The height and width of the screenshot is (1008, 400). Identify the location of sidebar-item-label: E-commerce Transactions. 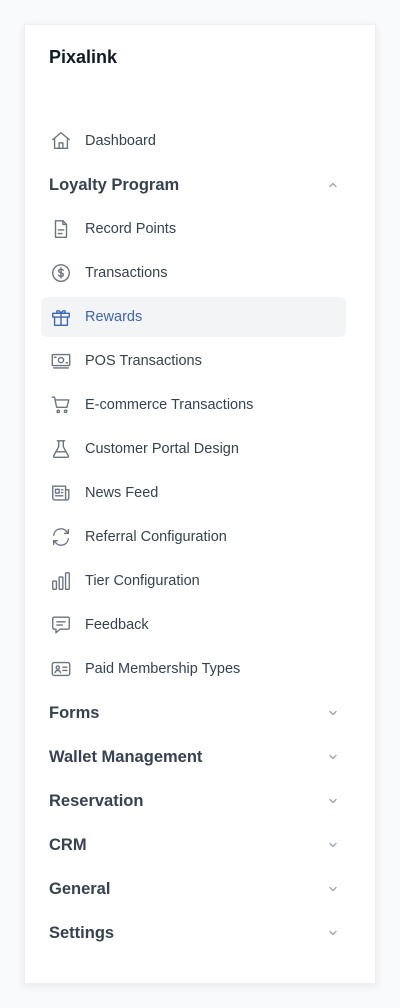
(169, 405).